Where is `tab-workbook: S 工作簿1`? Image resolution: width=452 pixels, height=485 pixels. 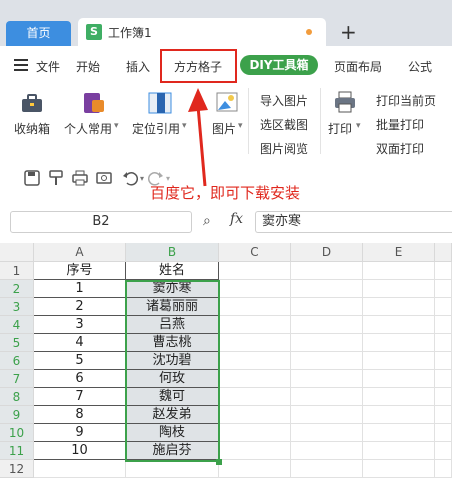
tab-workbook: S 工作簿1 is located at coordinates (202, 32).